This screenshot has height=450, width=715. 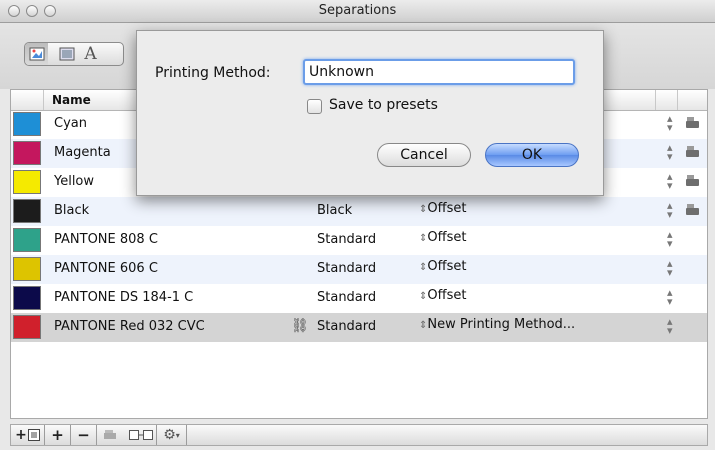 What do you see at coordinates (693, 100) in the screenshot?
I see `header-output-column` at bounding box center [693, 100].